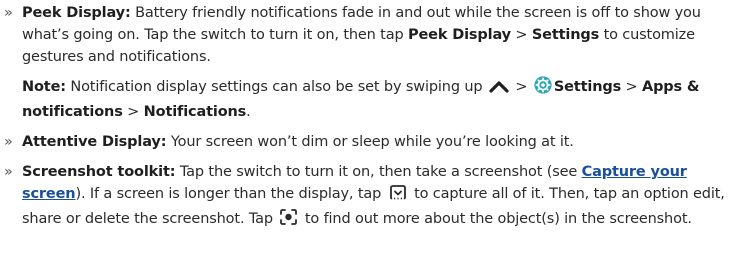  I want to click on note-label: Note:, so click(44, 87).